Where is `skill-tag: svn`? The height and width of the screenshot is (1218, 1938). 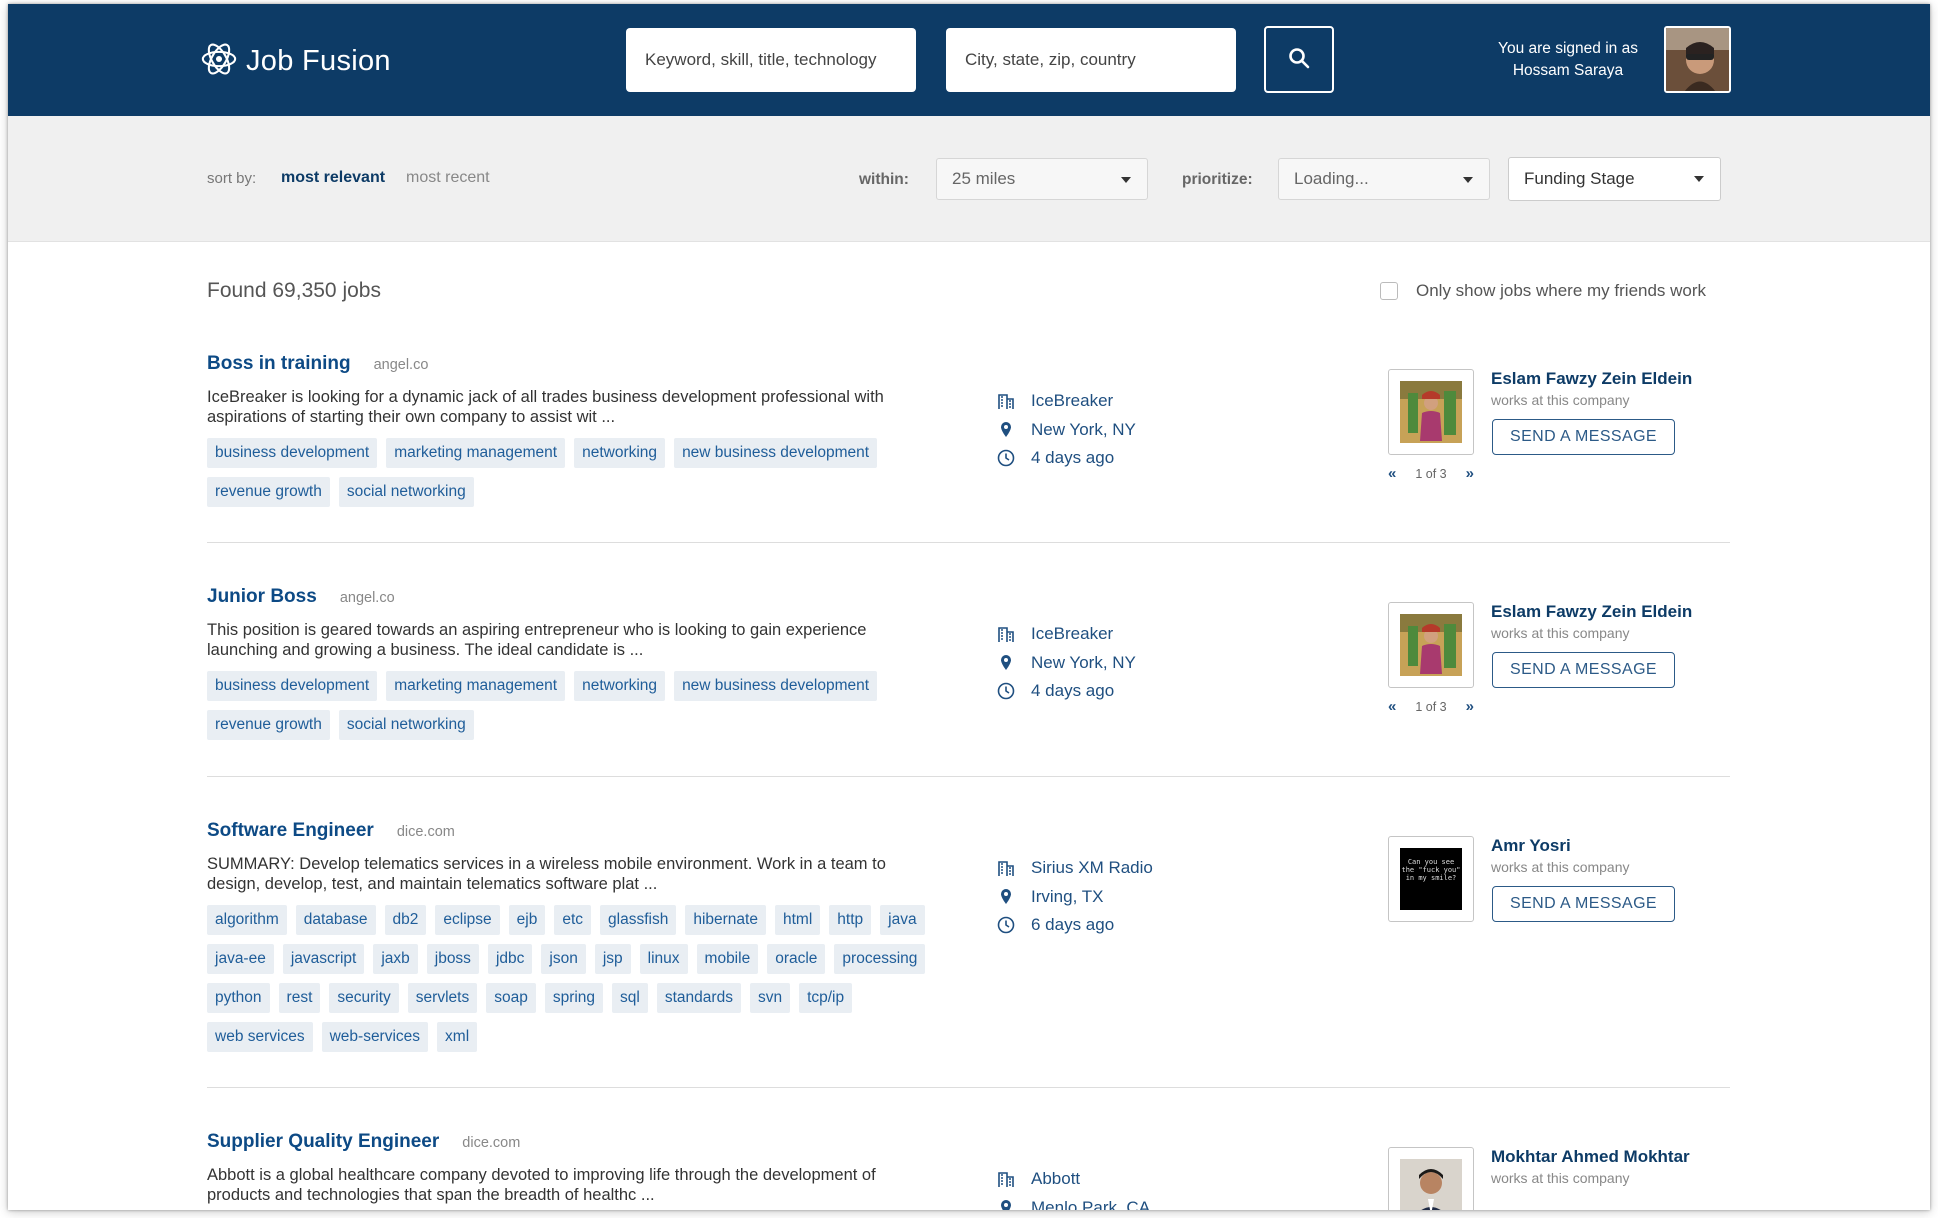
skill-tag: svn is located at coordinates (770, 998).